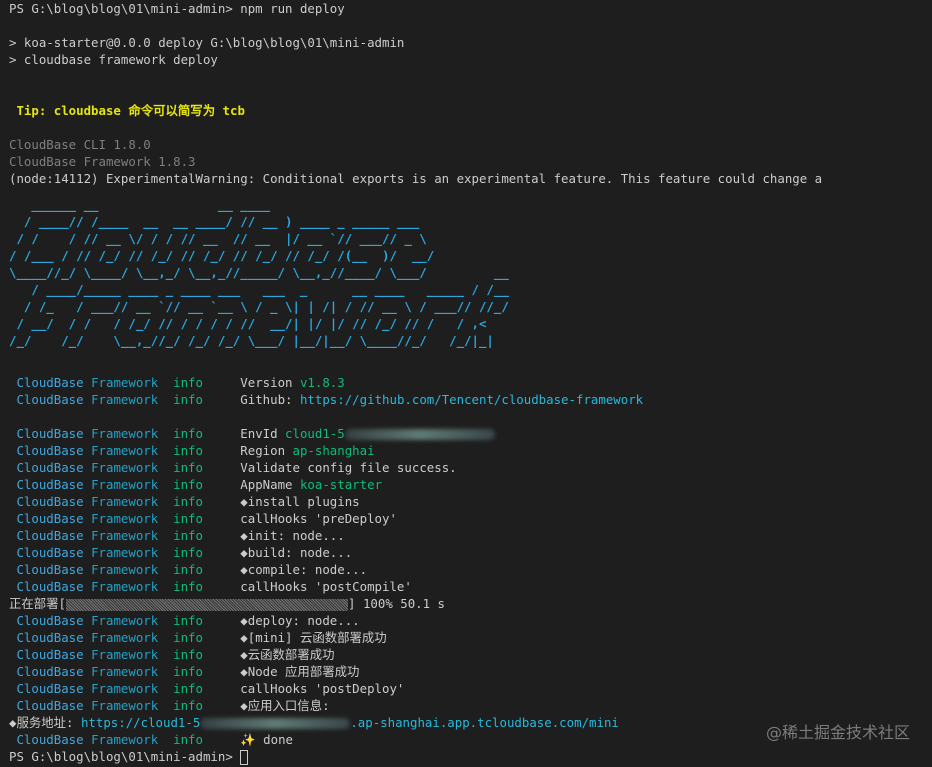 The height and width of the screenshot is (767, 932). Describe the element at coordinates (263, 433) in the screenshot. I see `log-message: EnvId` at that location.